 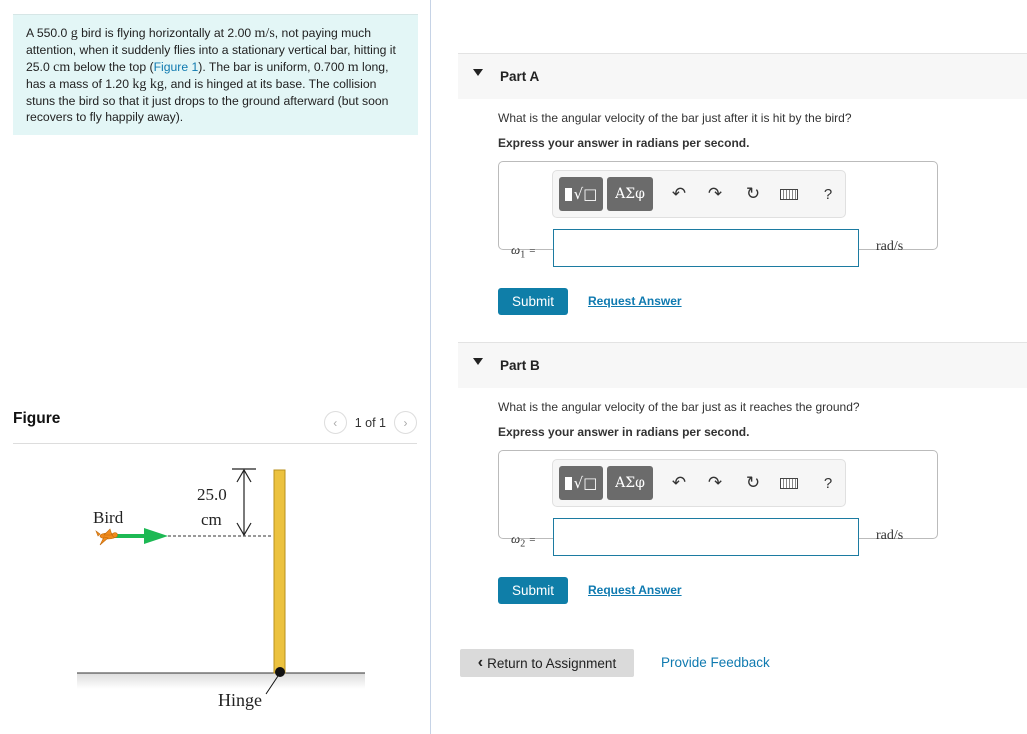 I want to click on ground, so click(x=221, y=681).